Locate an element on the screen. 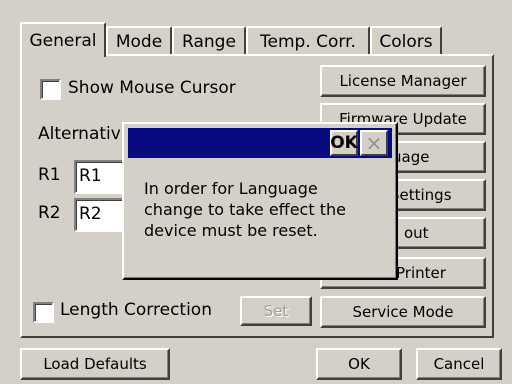 Image resolution: width=512 pixels, height=384 pixels. tab-range: Range is located at coordinates (209, 40).